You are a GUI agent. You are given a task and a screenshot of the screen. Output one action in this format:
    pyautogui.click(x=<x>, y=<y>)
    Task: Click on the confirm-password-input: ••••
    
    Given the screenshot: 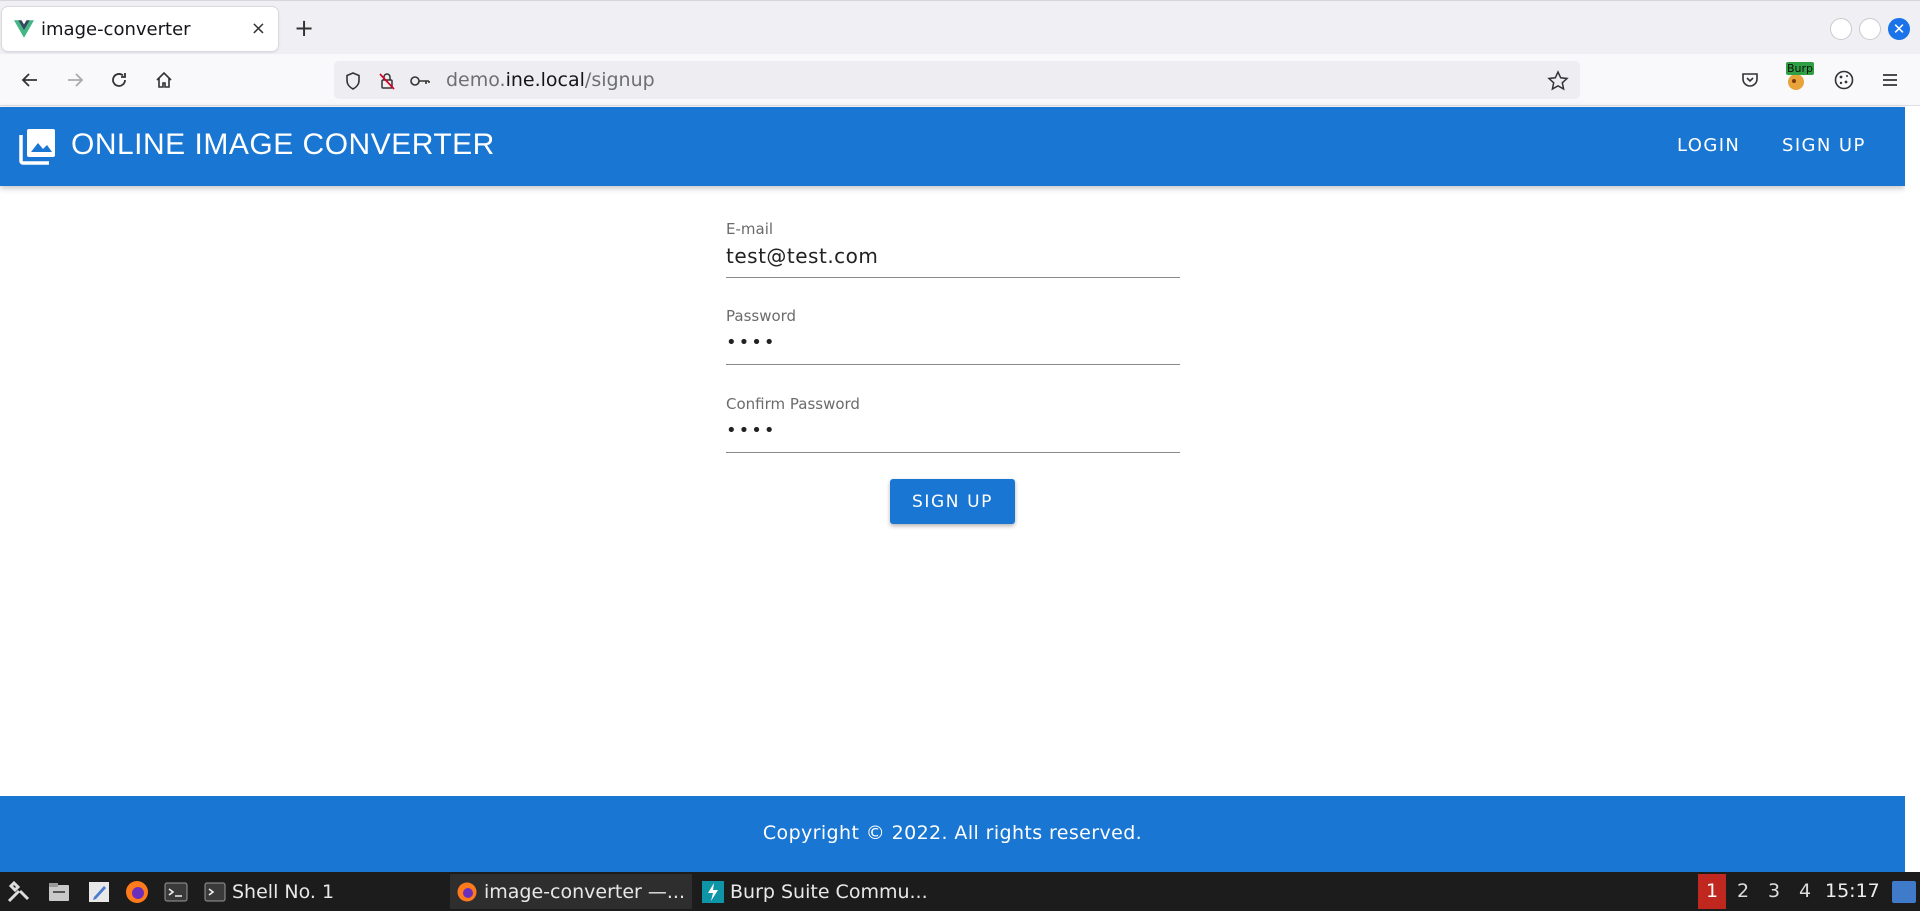 What is the action you would take?
    pyautogui.click(x=953, y=430)
    